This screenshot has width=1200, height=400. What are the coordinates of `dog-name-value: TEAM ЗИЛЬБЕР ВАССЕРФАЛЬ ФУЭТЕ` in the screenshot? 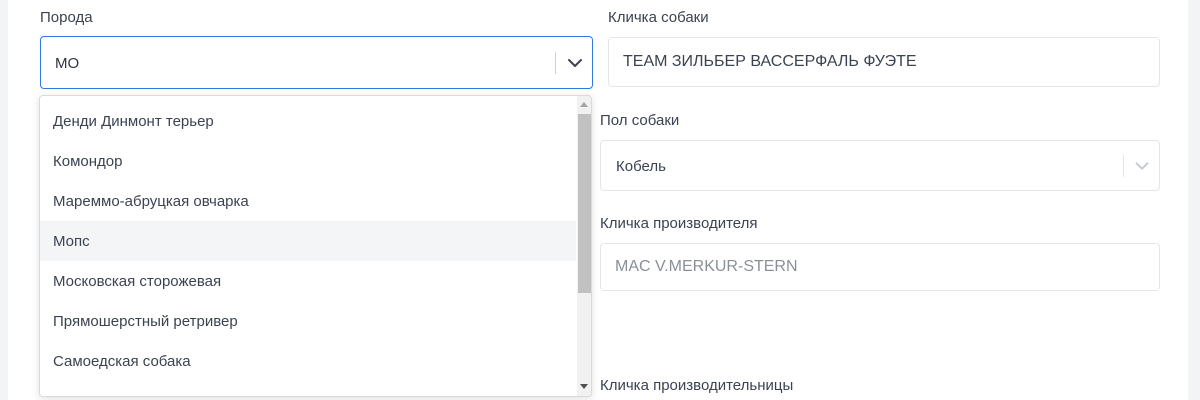 It's located at (770, 61).